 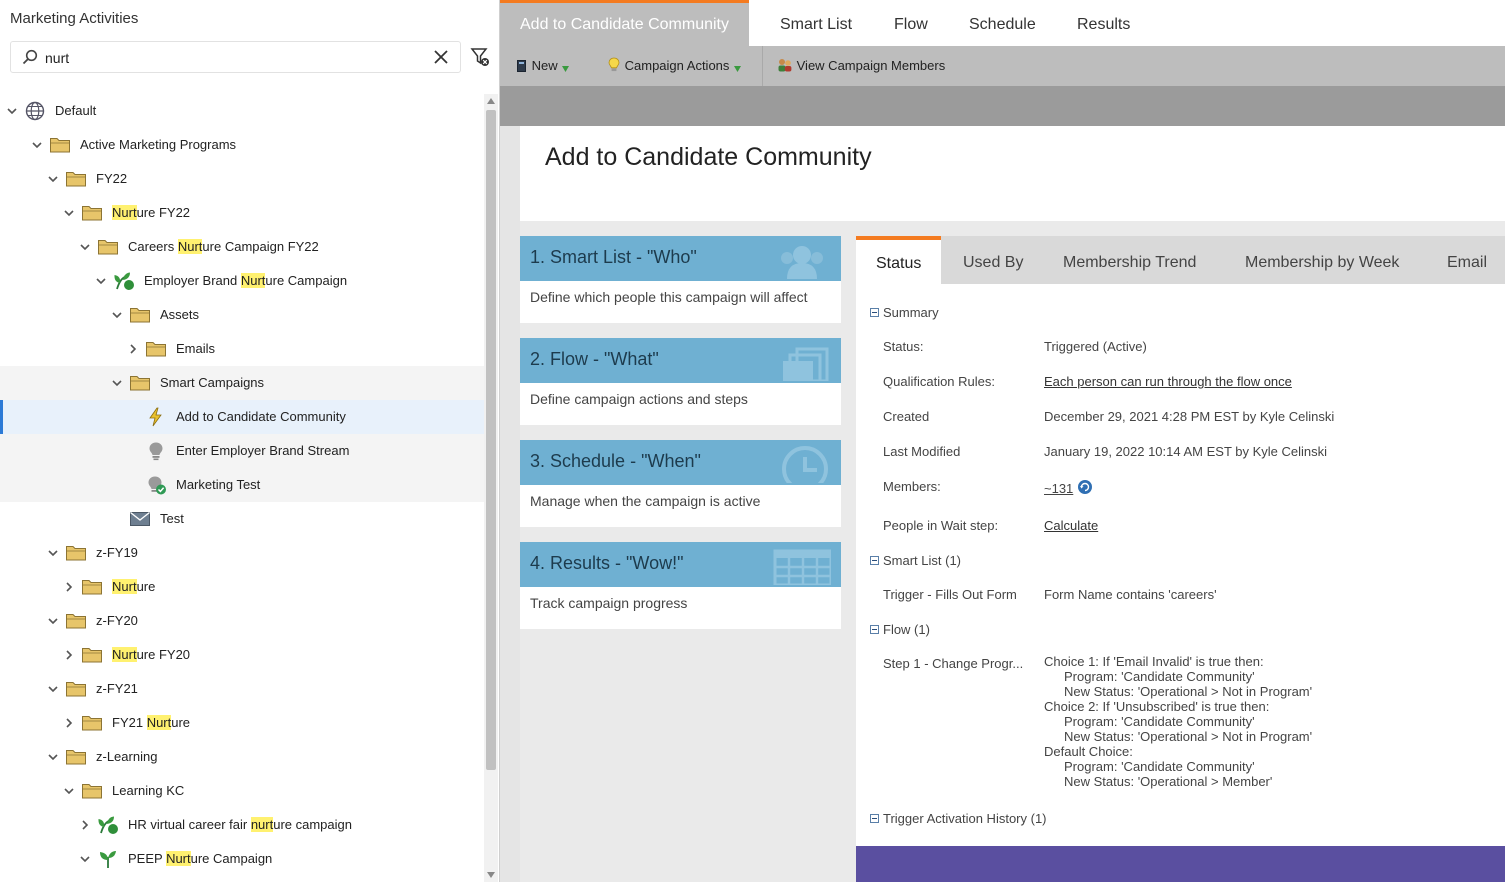 What do you see at coordinates (911, 23) in the screenshot?
I see `tab-flow: Flow` at bounding box center [911, 23].